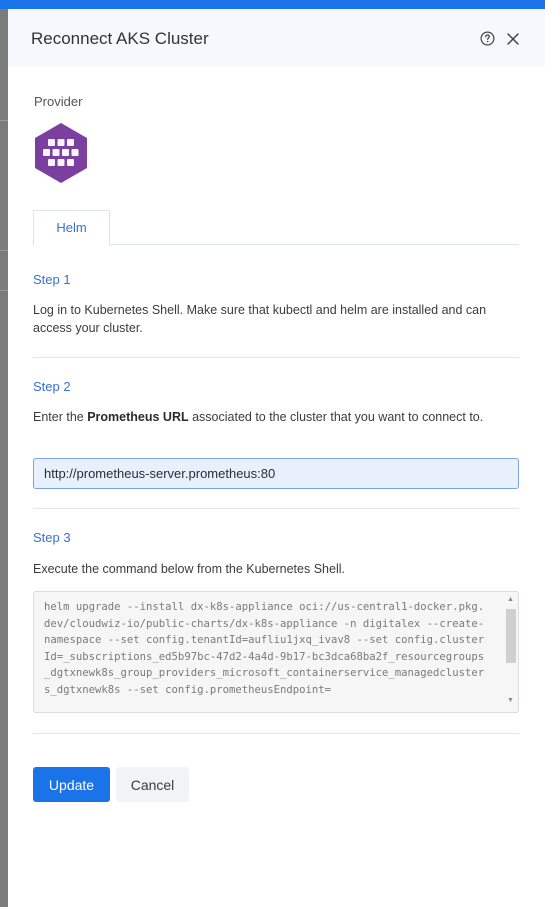  What do you see at coordinates (58, 101) in the screenshot?
I see `provider-label: Provider` at bounding box center [58, 101].